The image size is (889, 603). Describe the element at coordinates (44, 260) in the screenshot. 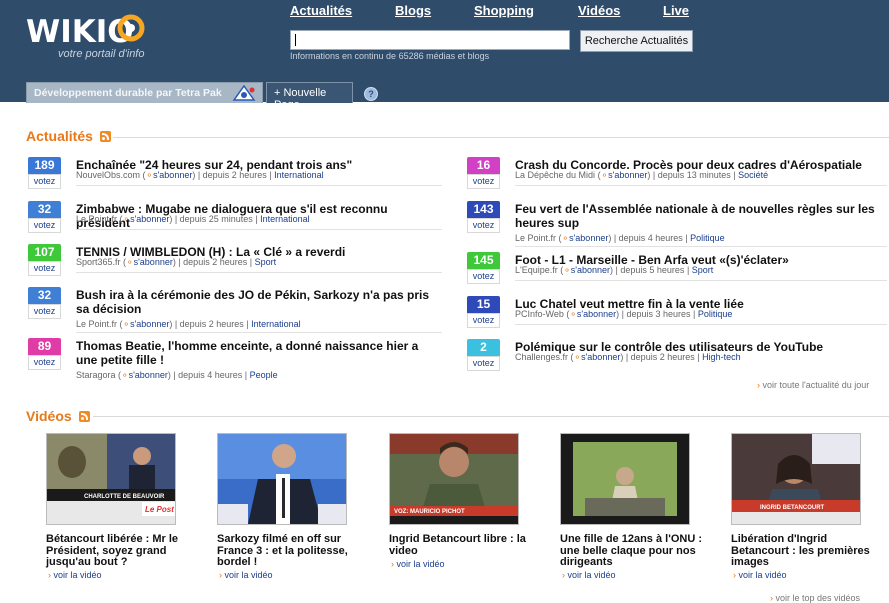

I see `vote-widget: 107 votez` at that location.